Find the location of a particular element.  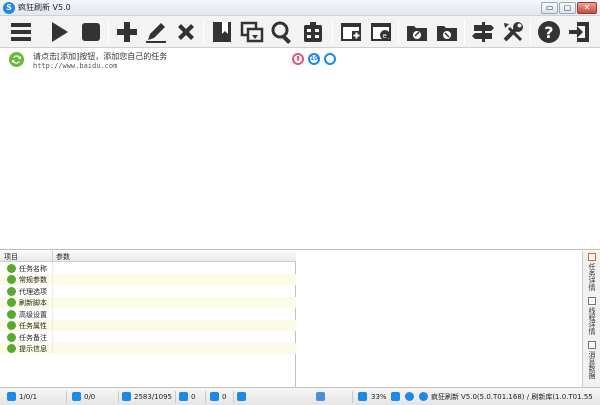

toolbar: e ? is located at coordinates (300, 32).